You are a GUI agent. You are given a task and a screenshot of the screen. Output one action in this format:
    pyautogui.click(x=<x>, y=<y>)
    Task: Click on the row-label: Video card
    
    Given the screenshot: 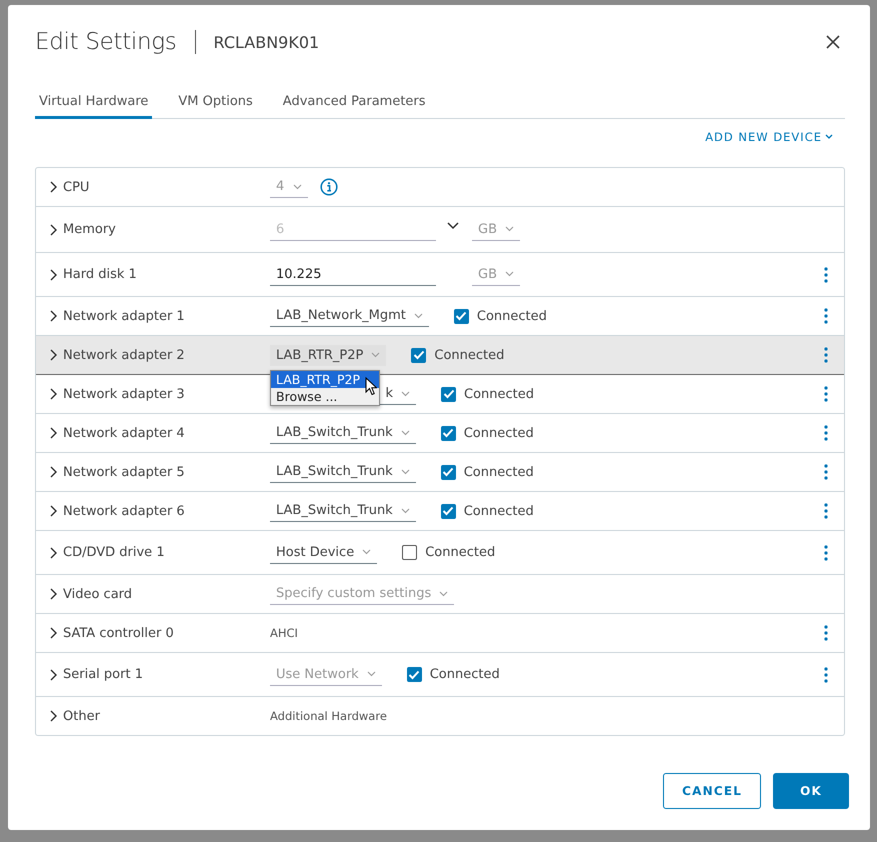 What is the action you would take?
    pyautogui.click(x=97, y=594)
    